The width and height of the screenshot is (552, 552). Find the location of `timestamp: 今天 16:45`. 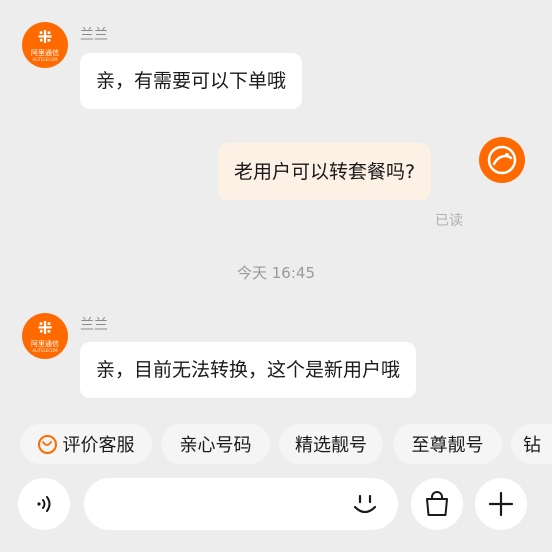

timestamp: 今天 16:45 is located at coordinates (276, 273).